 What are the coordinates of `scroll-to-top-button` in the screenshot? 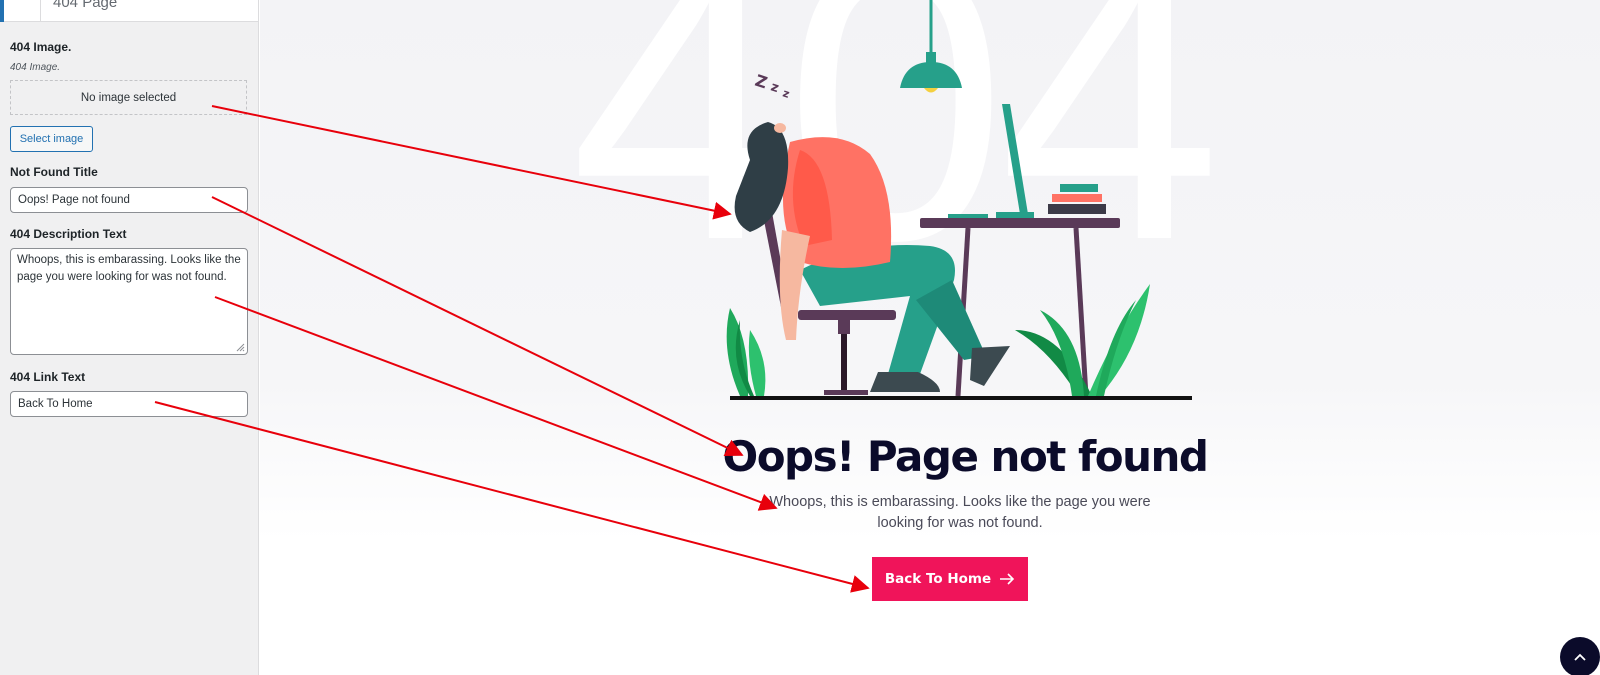 It's located at (1580, 656).